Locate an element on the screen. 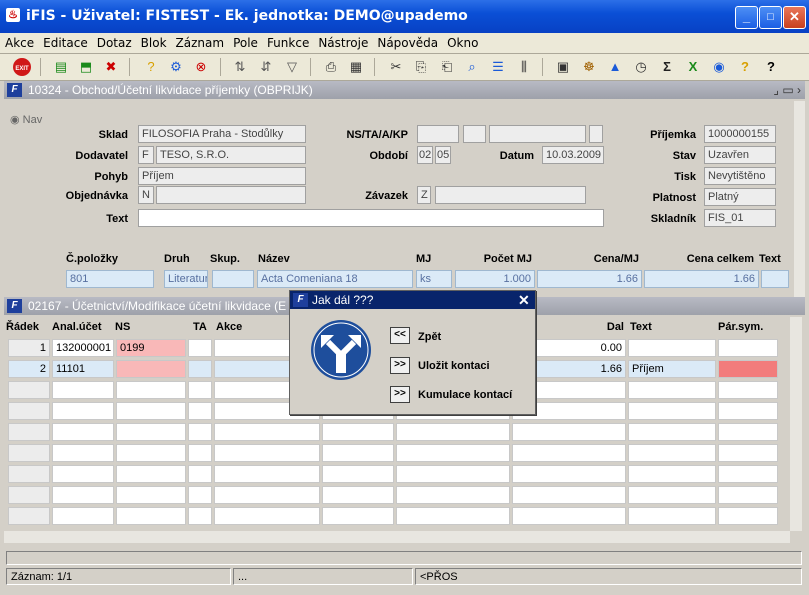  field-datum: 10.03.2009 is located at coordinates (573, 155).